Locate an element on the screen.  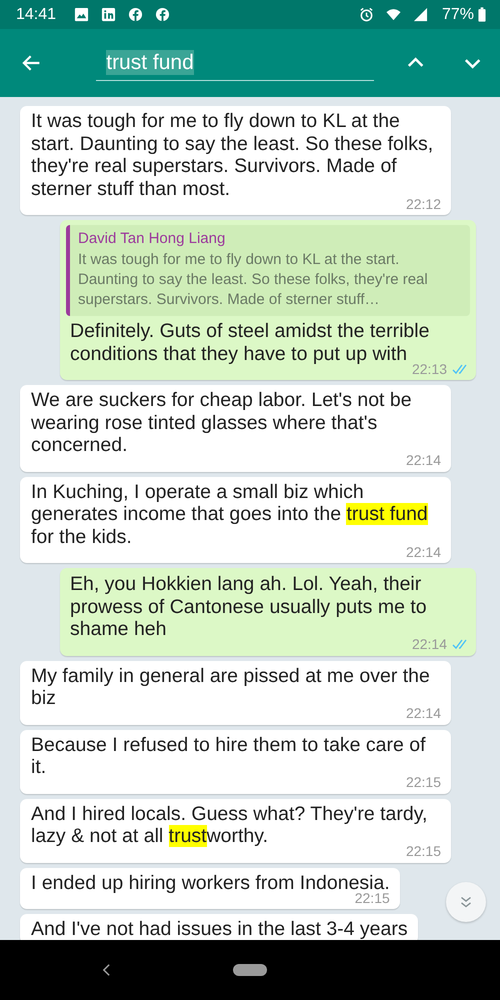
status-time: 14:41 is located at coordinates (36, 15).